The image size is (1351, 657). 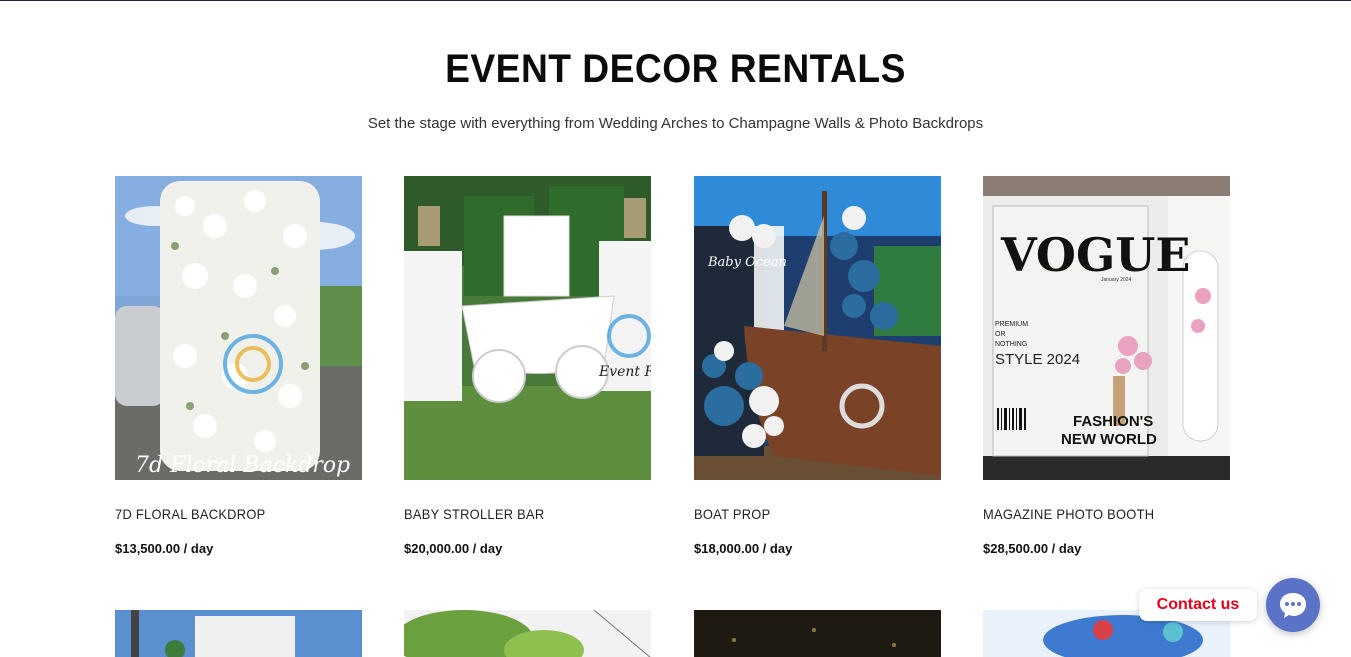 What do you see at coordinates (238, 328) in the screenshot?
I see `product-image-floral-backdrop: 7d Floral Backdrop` at bounding box center [238, 328].